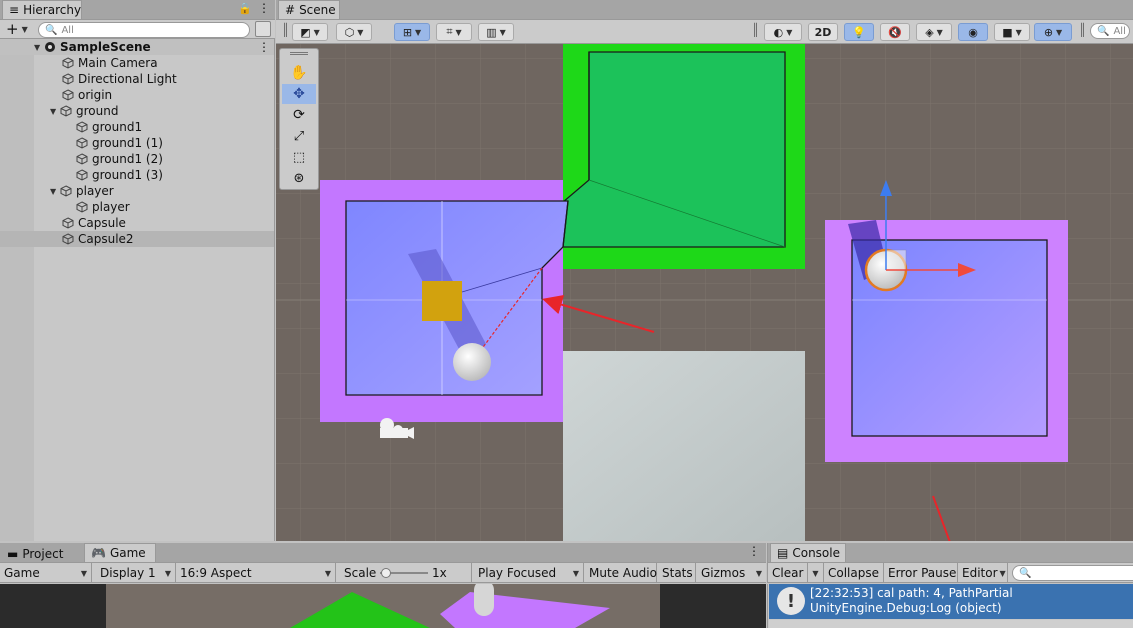  Describe the element at coordinates (264, 47) in the screenshot. I see `scene-menu-icon: ⋮` at that location.